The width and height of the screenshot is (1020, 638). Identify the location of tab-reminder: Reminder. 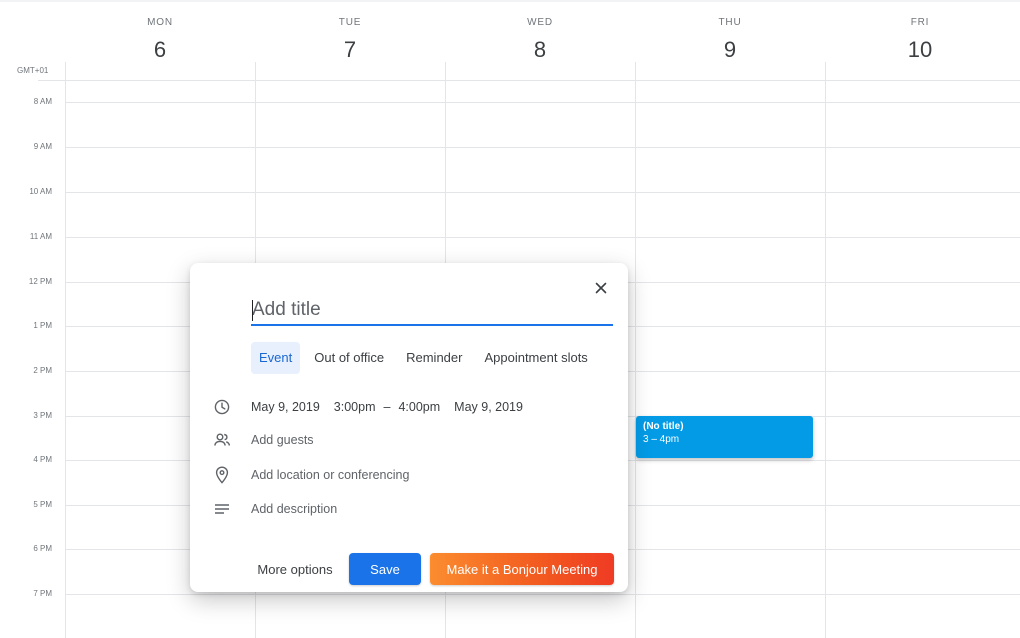
(434, 358).